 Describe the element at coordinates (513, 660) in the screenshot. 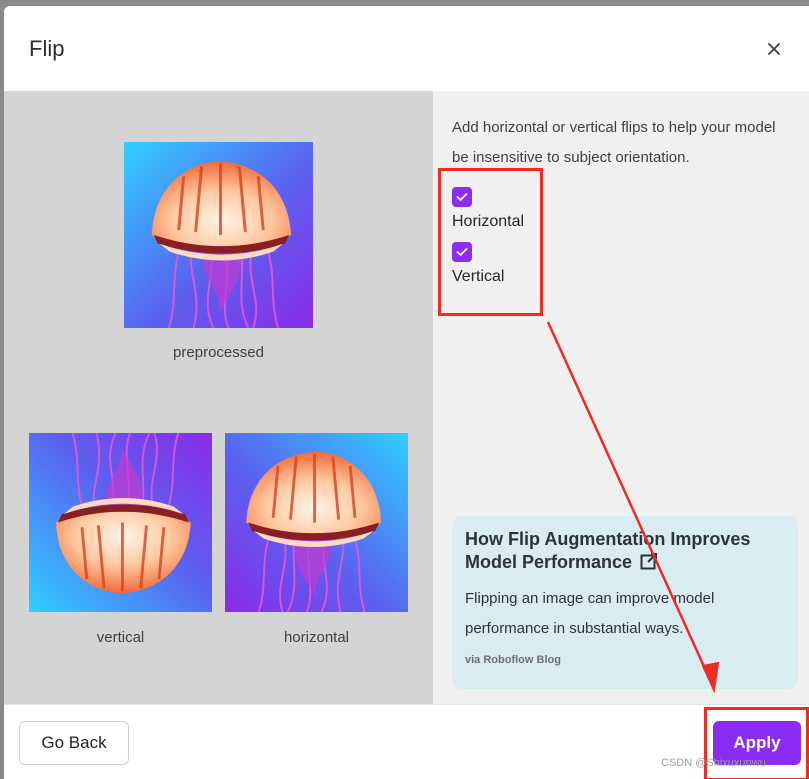

I see `blog-source: via Roboflow Blog` at that location.